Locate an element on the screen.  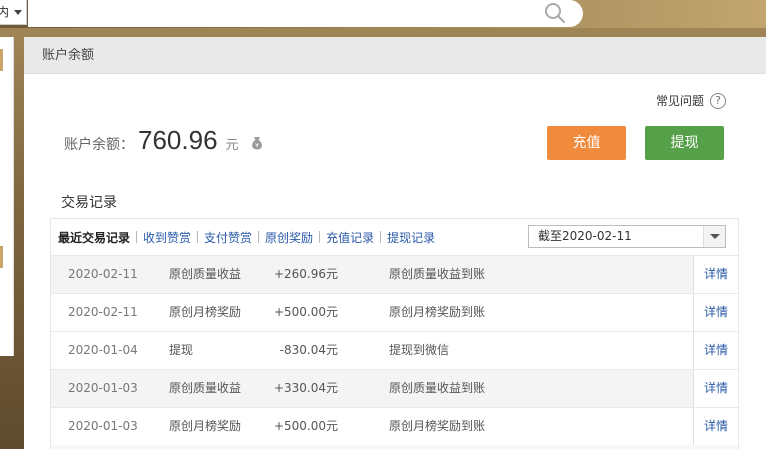
faq-link: 常见问题 ? is located at coordinates (691, 100).